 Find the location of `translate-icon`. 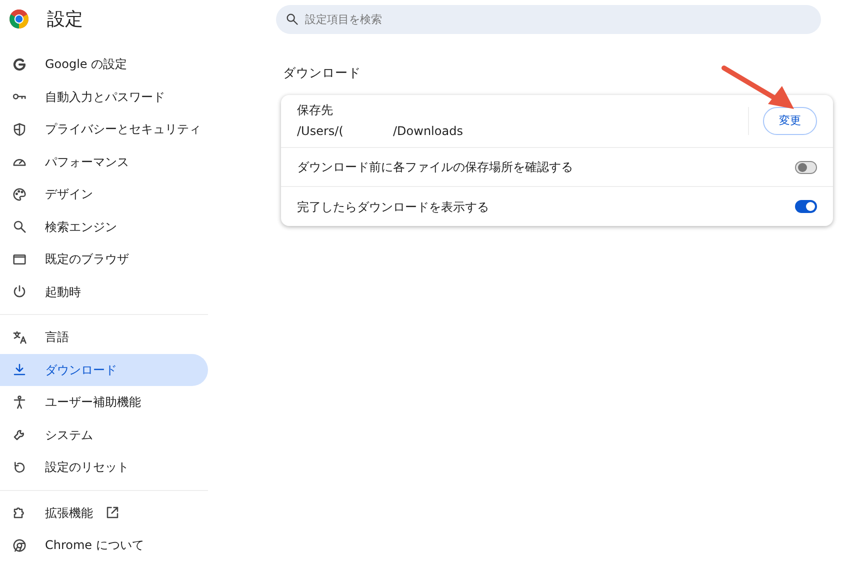

translate-icon is located at coordinates (19, 337).